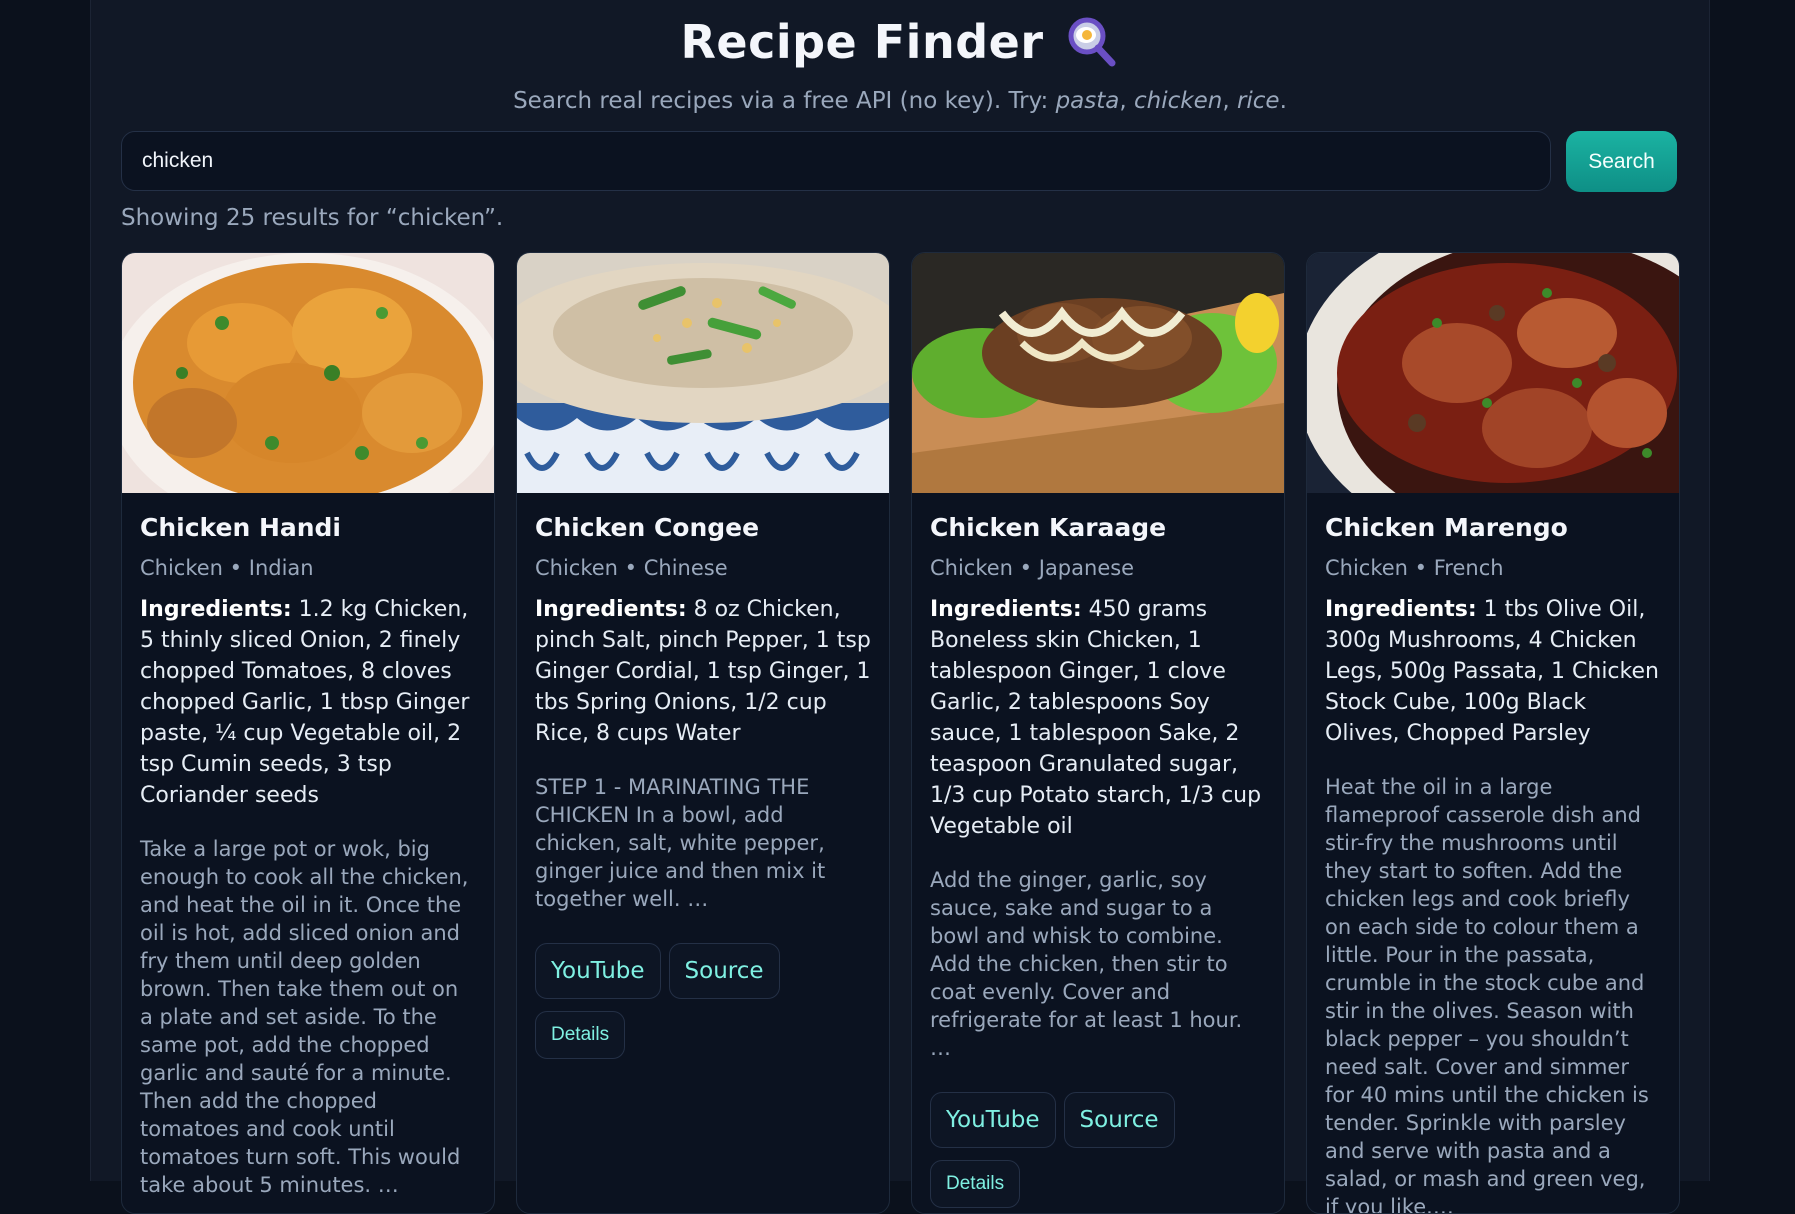  Describe the element at coordinates (1414, 568) in the screenshot. I see `recipe-meta: Chicken • French` at that location.